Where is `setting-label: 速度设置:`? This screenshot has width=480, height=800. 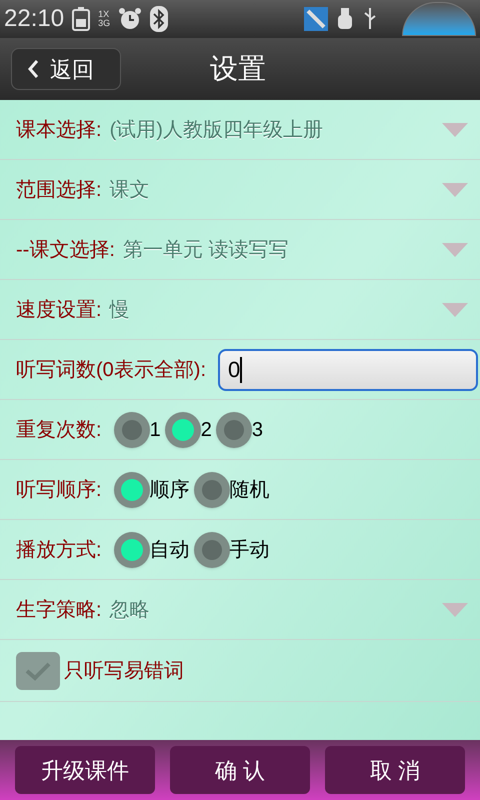
setting-label: 速度设置: is located at coordinates (59, 310).